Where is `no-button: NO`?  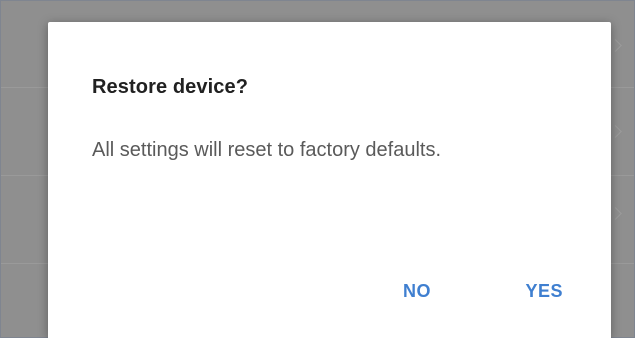
no-button: NO is located at coordinates (417, 291).